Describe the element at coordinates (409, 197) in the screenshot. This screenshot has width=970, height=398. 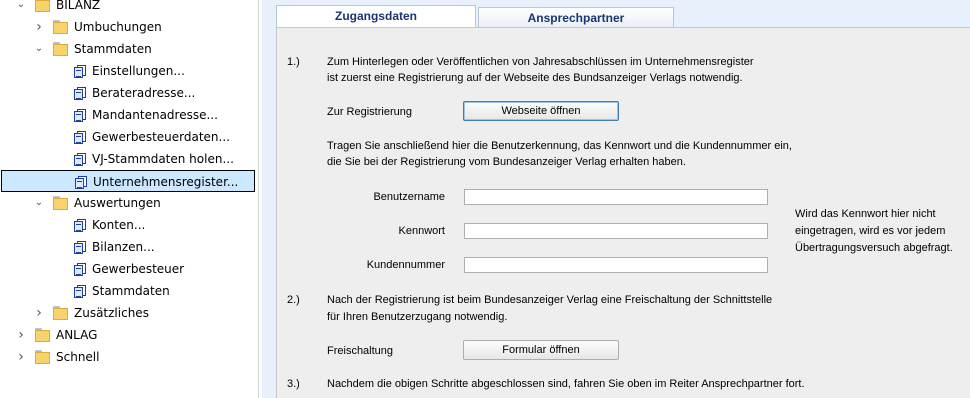
I see `username-label: Benutzername` at that location.